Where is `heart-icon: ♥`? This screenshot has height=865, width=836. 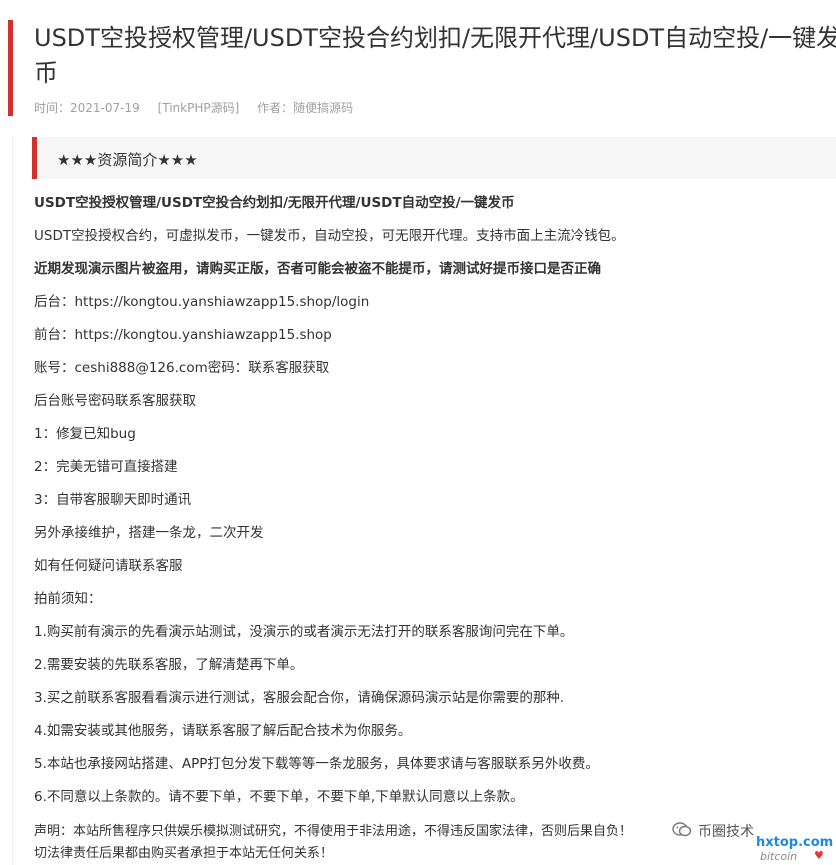
heart-icon: ♥ is located at coordinates (819, 855).